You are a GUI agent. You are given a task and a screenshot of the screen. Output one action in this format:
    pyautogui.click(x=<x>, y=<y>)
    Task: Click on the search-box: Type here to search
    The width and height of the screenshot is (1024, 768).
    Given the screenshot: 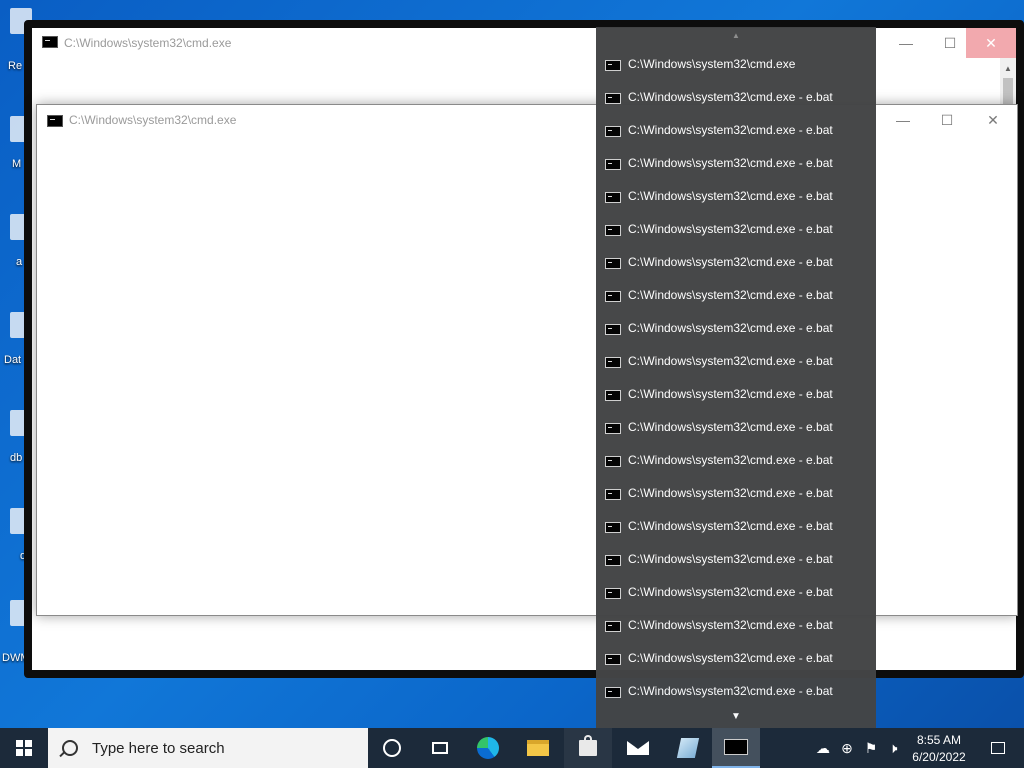 What is the action you would take?
    pyautogui.click(x=208, y=748)
    